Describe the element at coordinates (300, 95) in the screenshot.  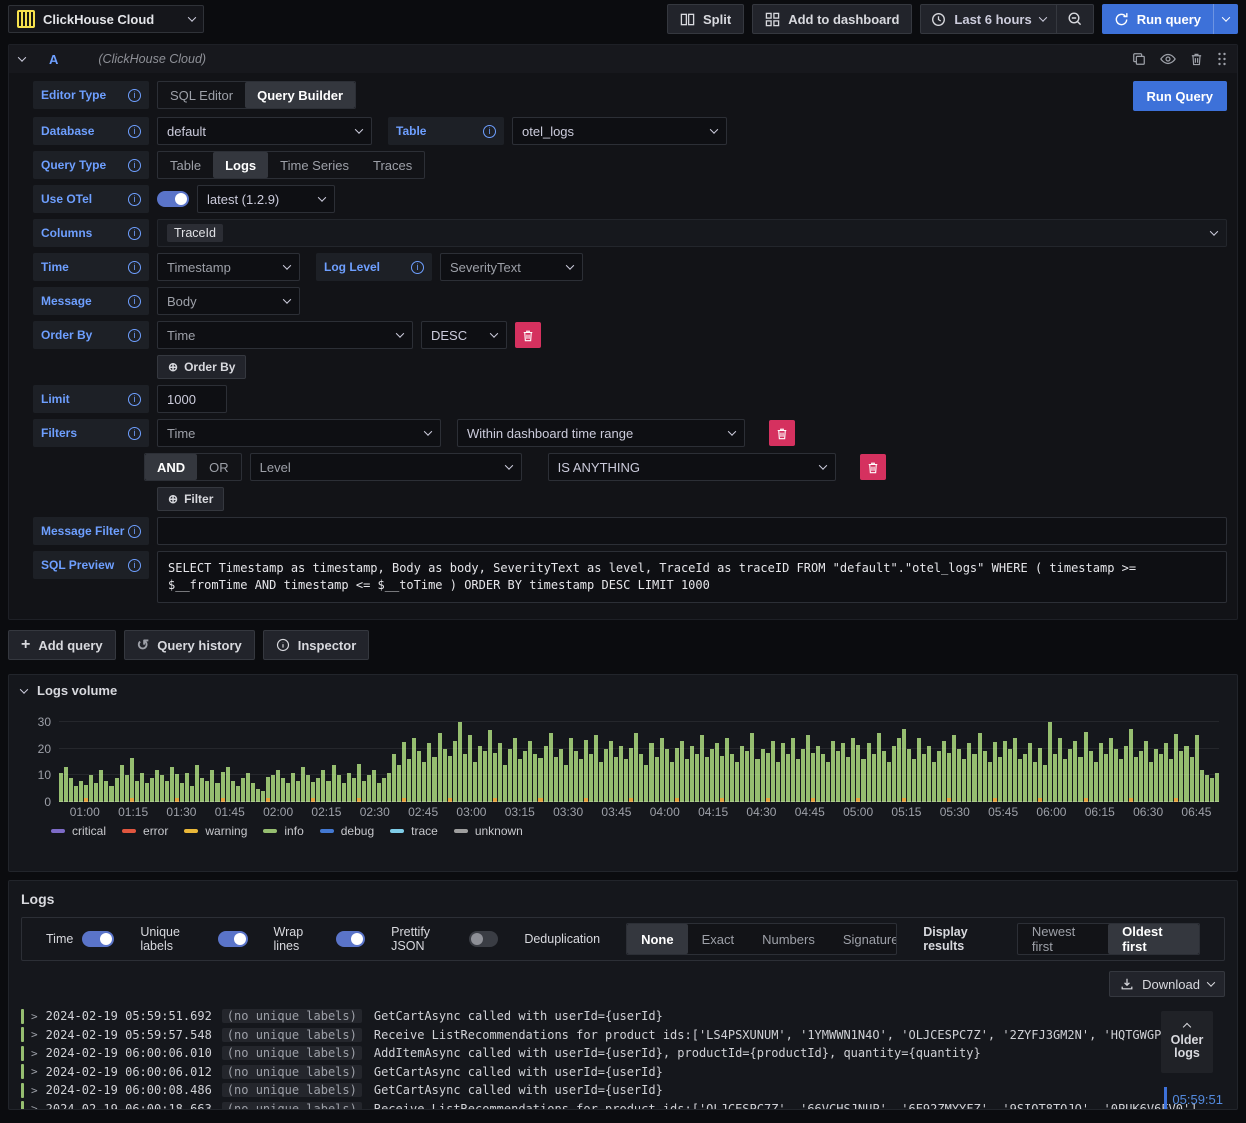
I see `query-builder-option: Query Builder` at that location.